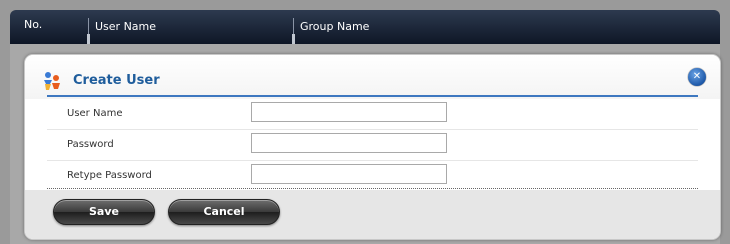 This screenshot has height=244, width=730. Describe the element at coordinates (109, 175) in the screenshot. I see `field-label: Retype Password` at that location.